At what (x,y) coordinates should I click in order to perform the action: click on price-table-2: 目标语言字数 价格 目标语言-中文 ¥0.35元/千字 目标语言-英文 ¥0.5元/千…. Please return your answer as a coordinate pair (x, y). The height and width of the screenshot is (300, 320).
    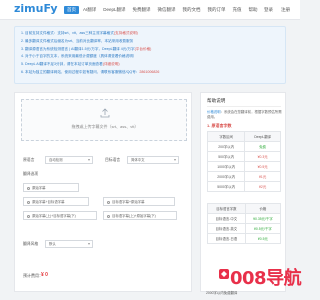
    Looking at the image, I should click on (244, 223).